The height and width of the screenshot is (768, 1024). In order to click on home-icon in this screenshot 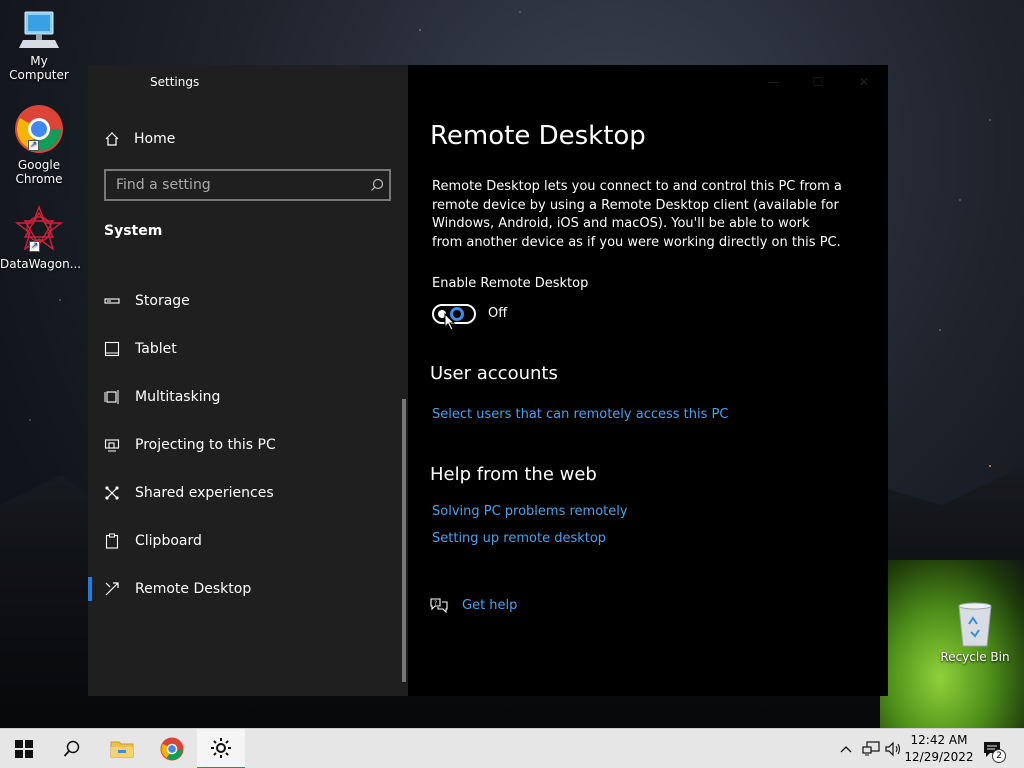, I will do `click(112, 139)`.